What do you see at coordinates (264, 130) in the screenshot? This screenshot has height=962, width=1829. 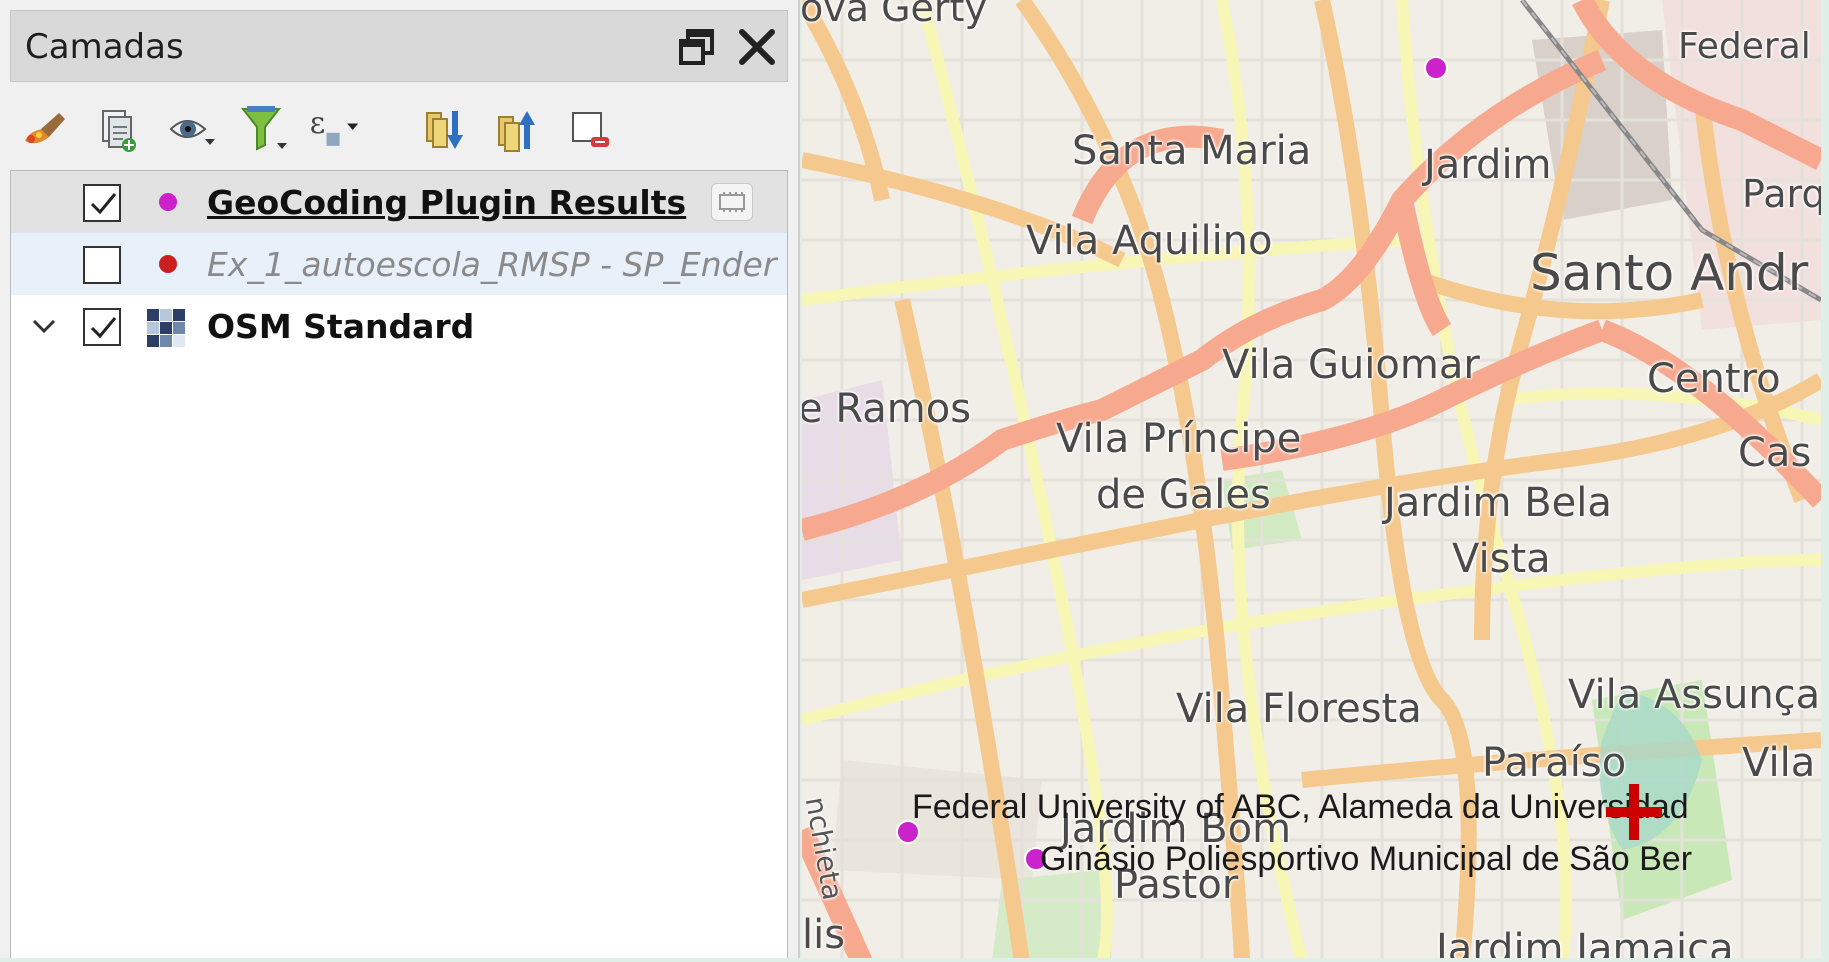 I see `filter-legend-icon` at bounding box center [264, 130].